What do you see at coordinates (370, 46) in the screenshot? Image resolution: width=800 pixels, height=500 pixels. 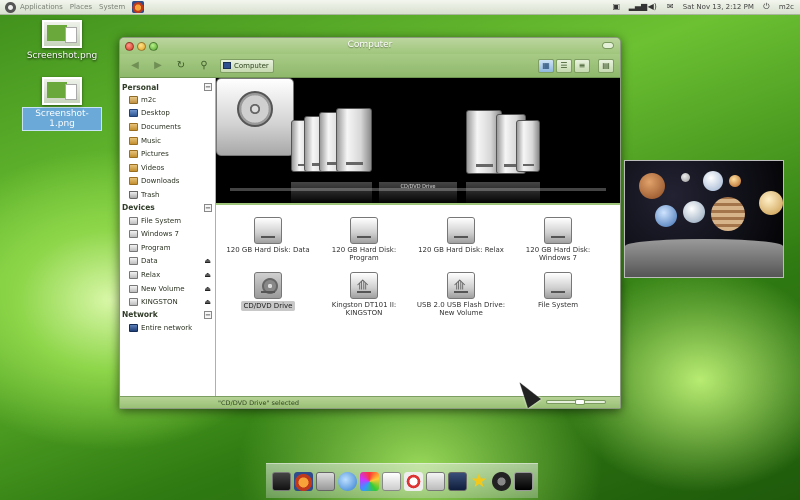 I see `title-bar: Computer` at bounding box center [370, 46].